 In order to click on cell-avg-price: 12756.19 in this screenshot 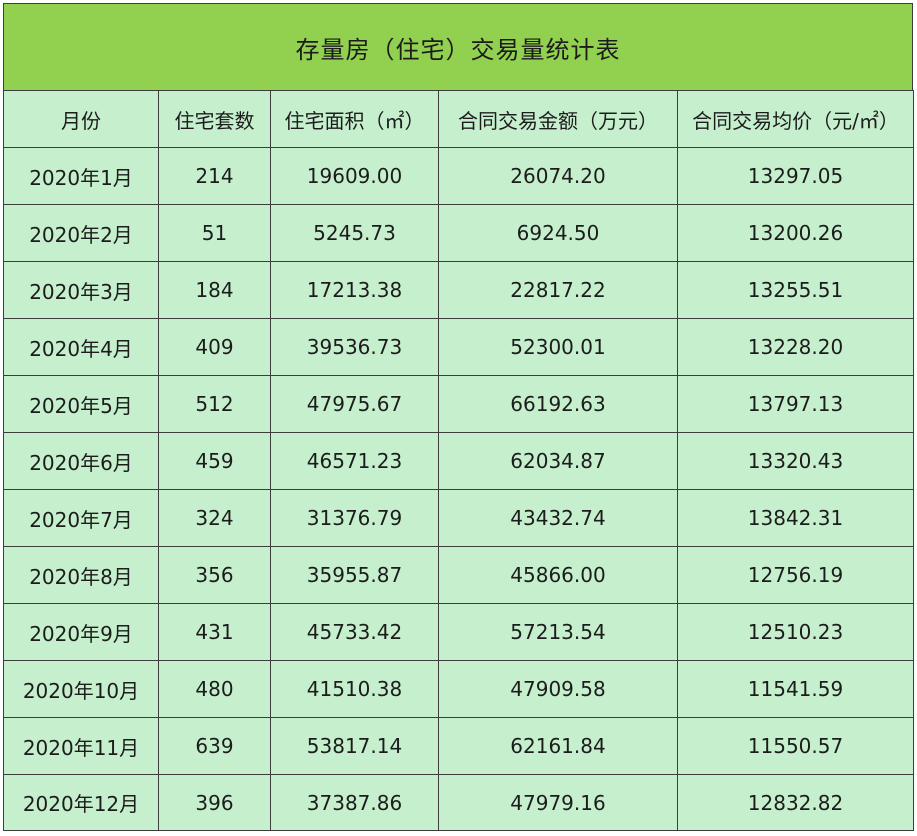, I will do `click(795, 575)`.